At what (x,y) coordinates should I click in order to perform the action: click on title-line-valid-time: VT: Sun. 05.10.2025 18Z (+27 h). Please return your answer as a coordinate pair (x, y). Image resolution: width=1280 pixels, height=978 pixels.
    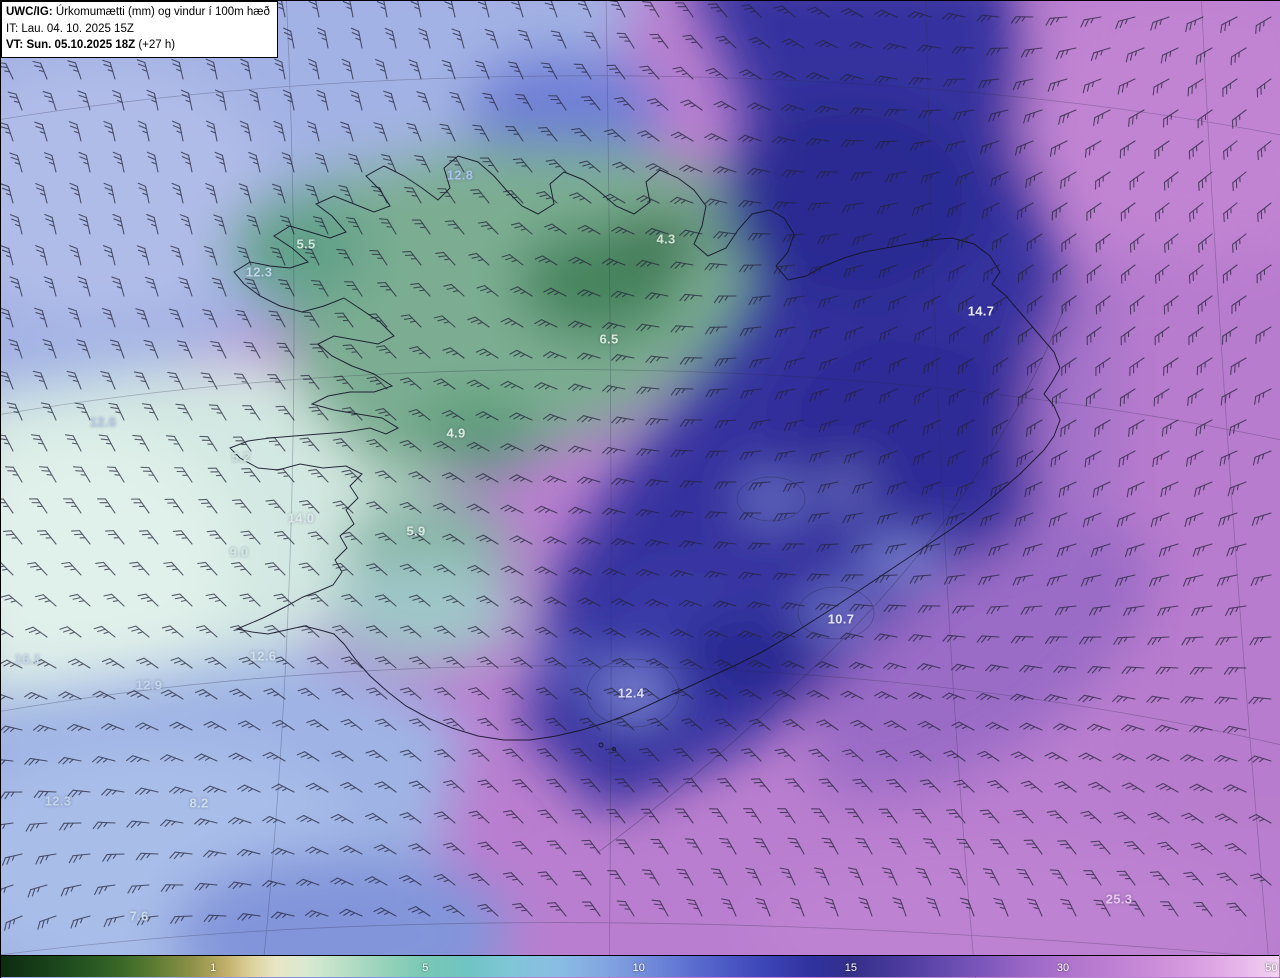
    Looking at the image, I should click on (138, 45).